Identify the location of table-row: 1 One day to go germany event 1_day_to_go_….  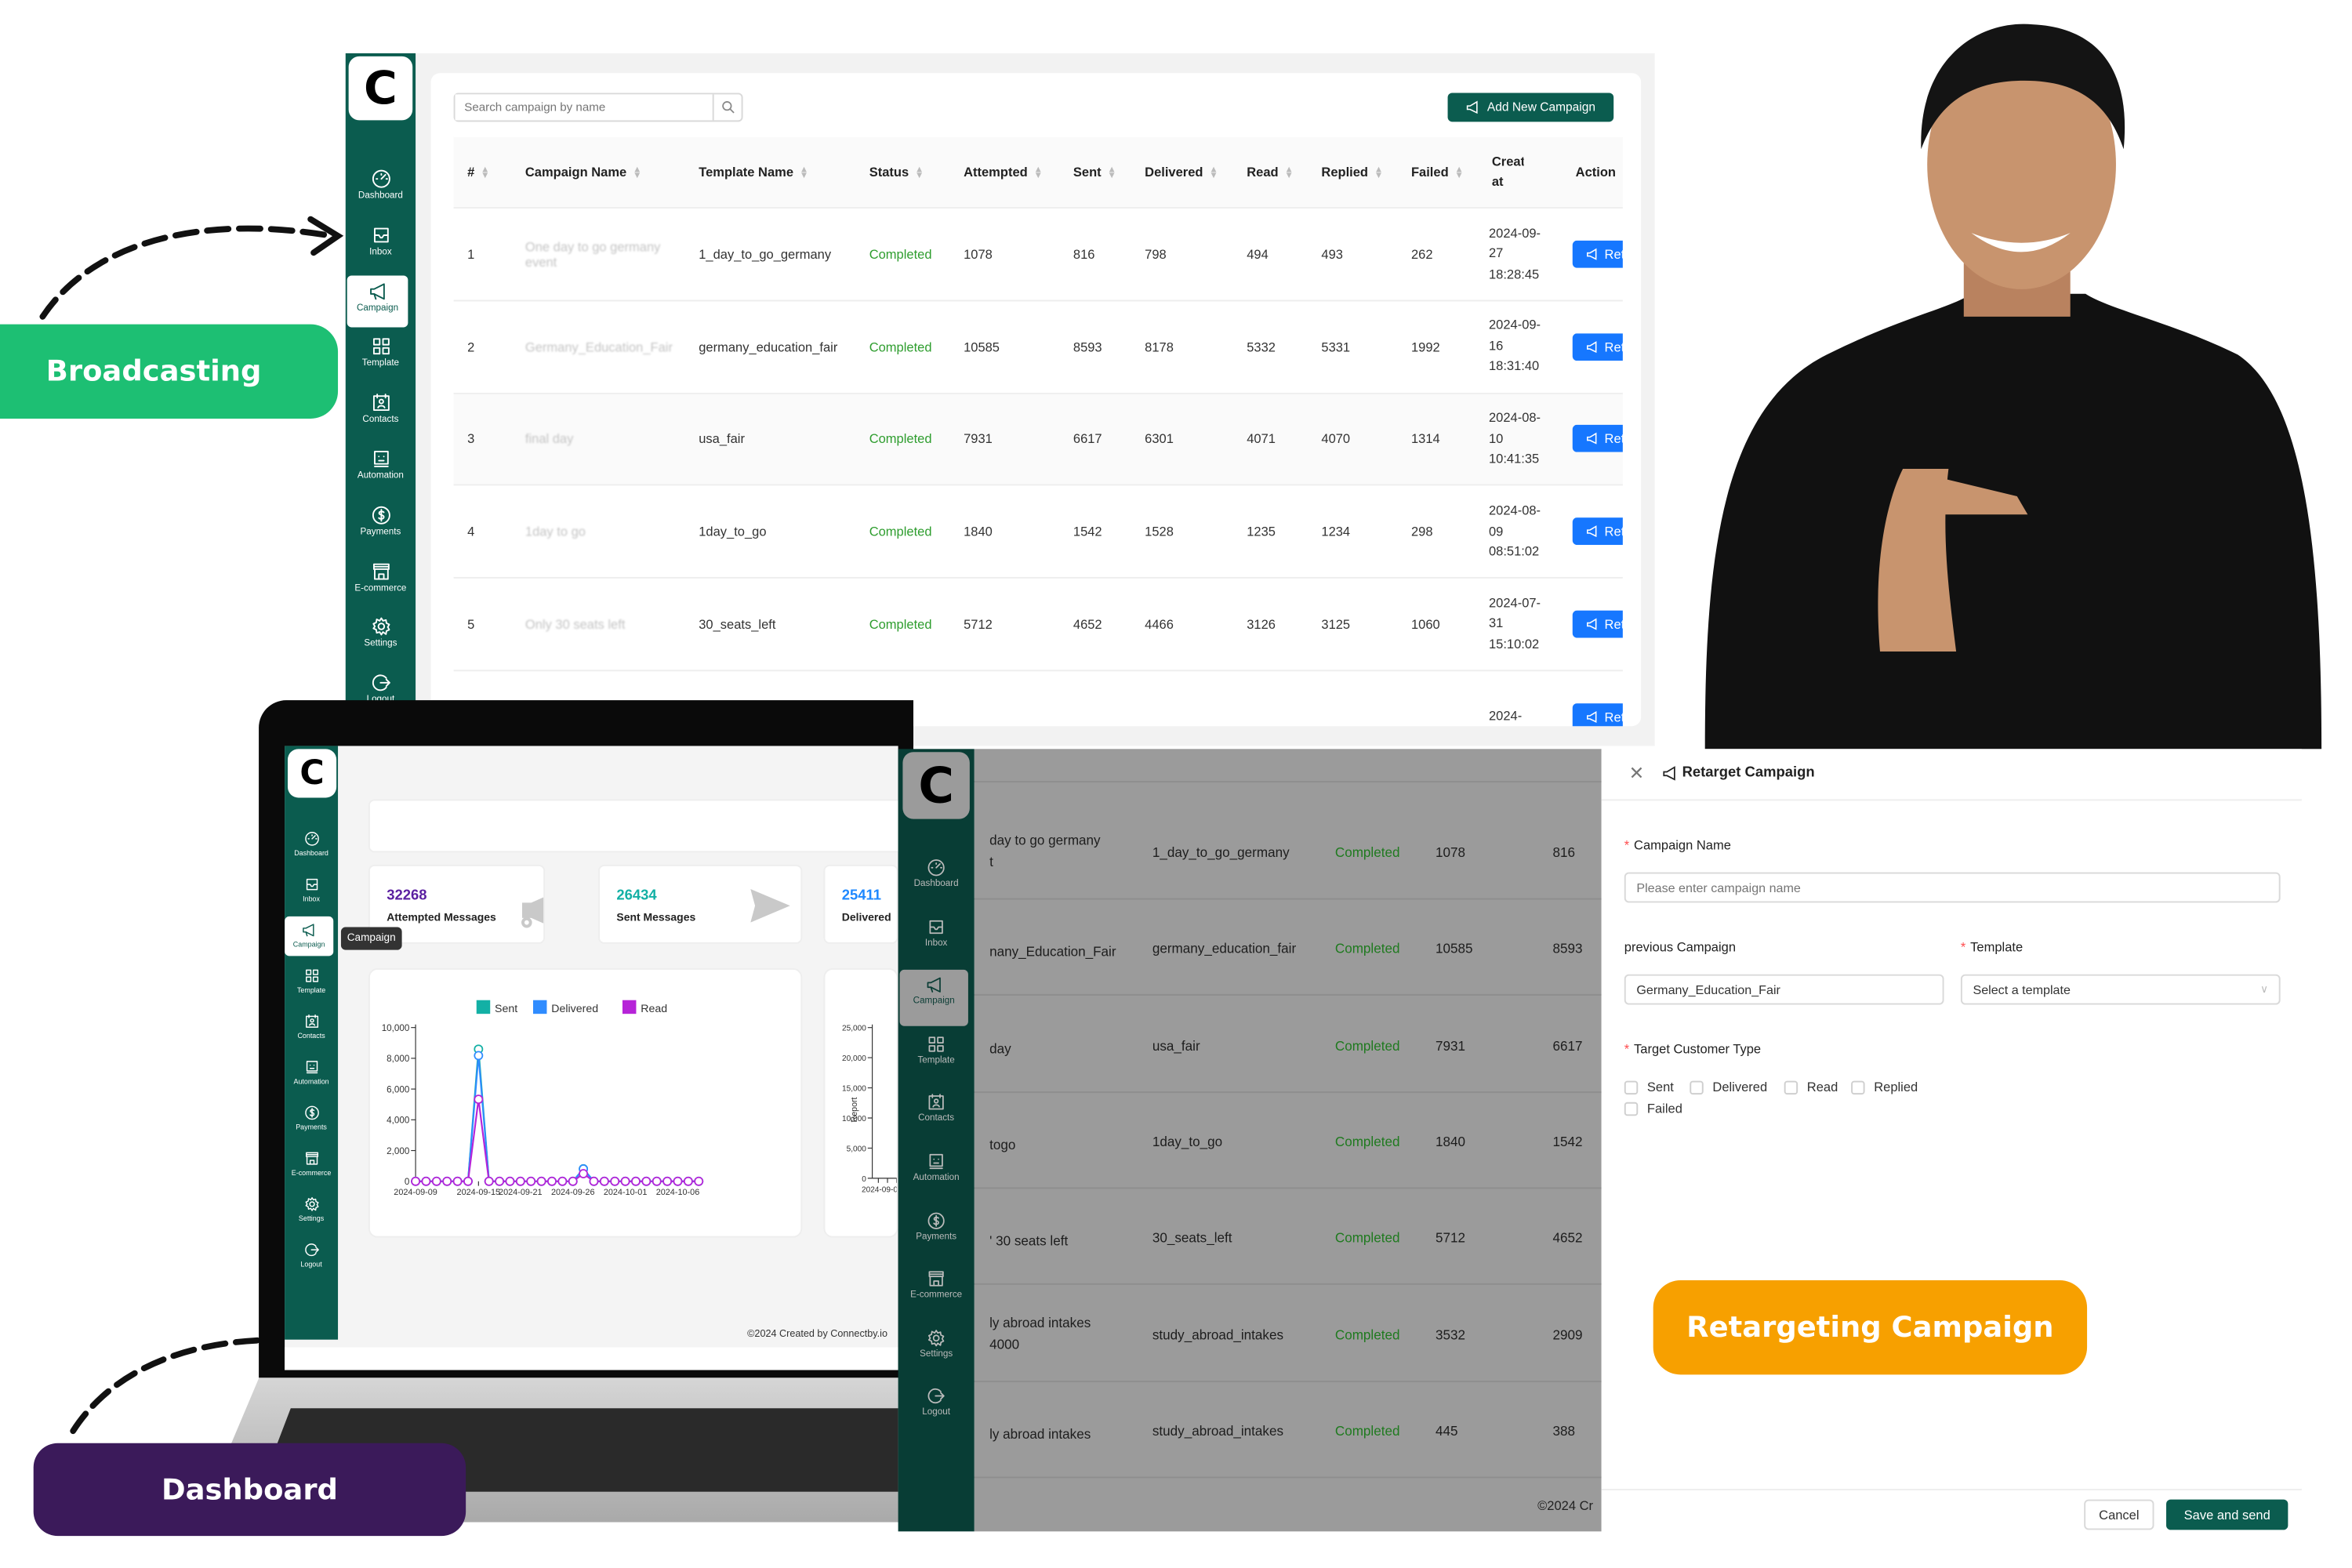
(1038, 255).